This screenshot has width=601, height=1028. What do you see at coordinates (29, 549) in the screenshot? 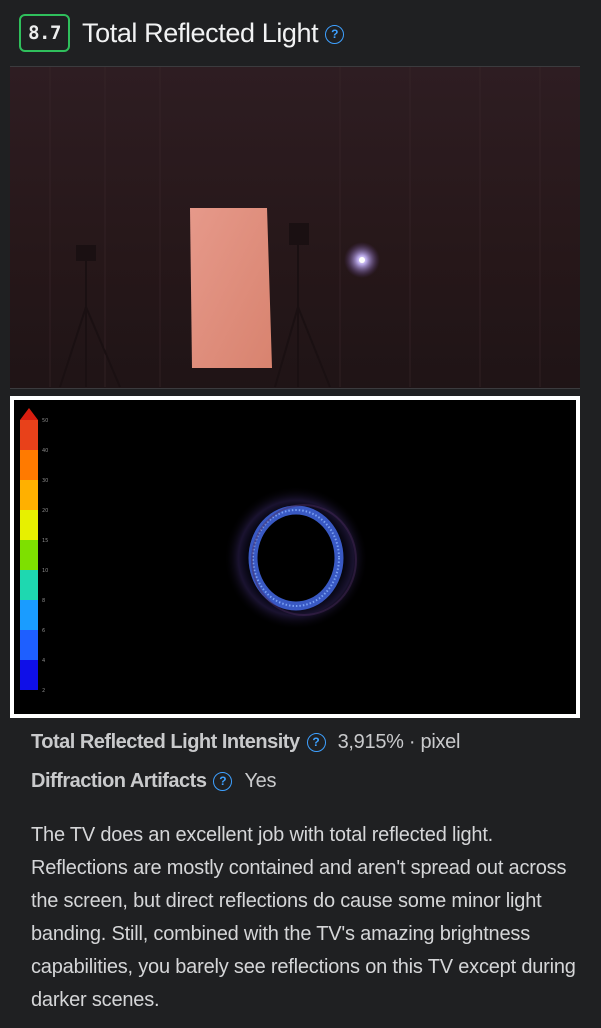
I see `color-scale-bar` at bounding box center [29, 549].